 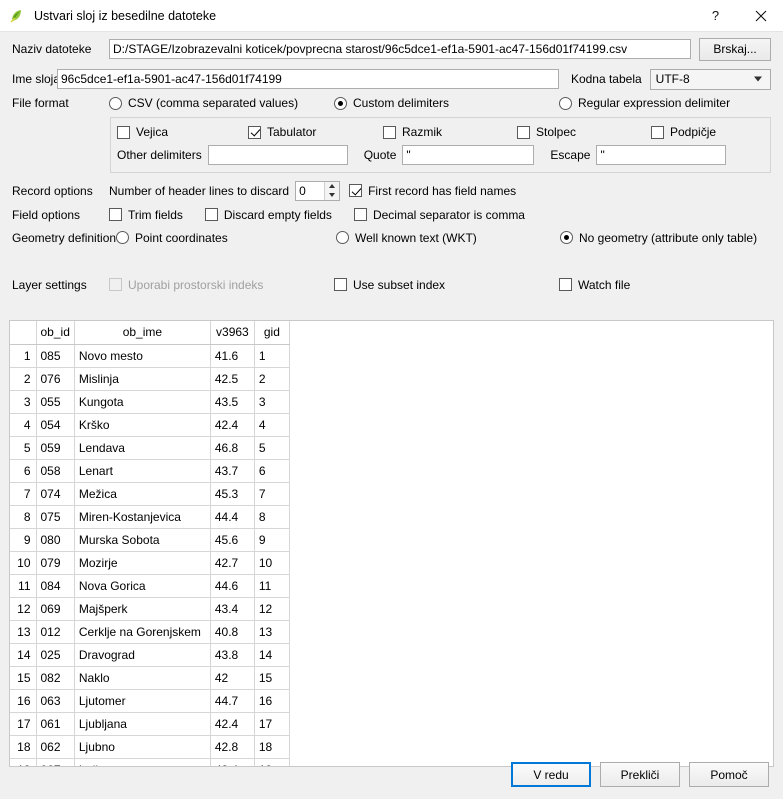 I want to click on checkbox-decimal-separator-comma: Decimal separator is comma, so click(x=439, y=215).